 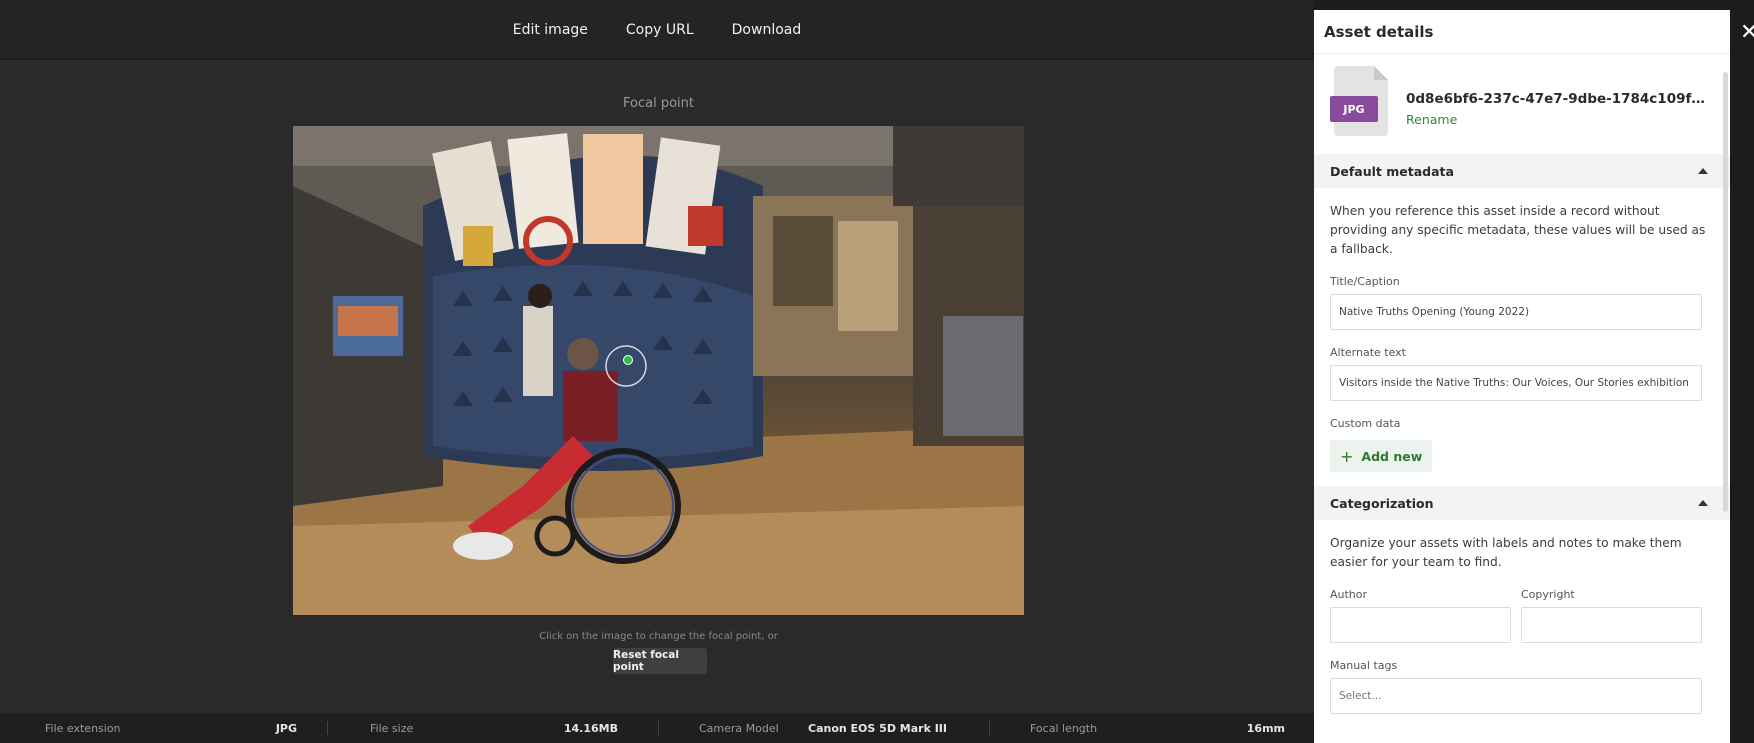 What do you see at coordinates (1516, 696) in the screenshot?
I see `manual-tags-select` at bounding box center [1516, 696].